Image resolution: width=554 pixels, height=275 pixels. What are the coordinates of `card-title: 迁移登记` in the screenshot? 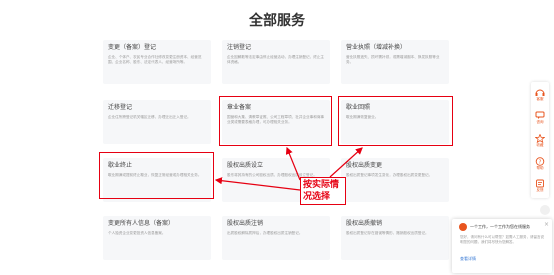 It's located at (120, 107).